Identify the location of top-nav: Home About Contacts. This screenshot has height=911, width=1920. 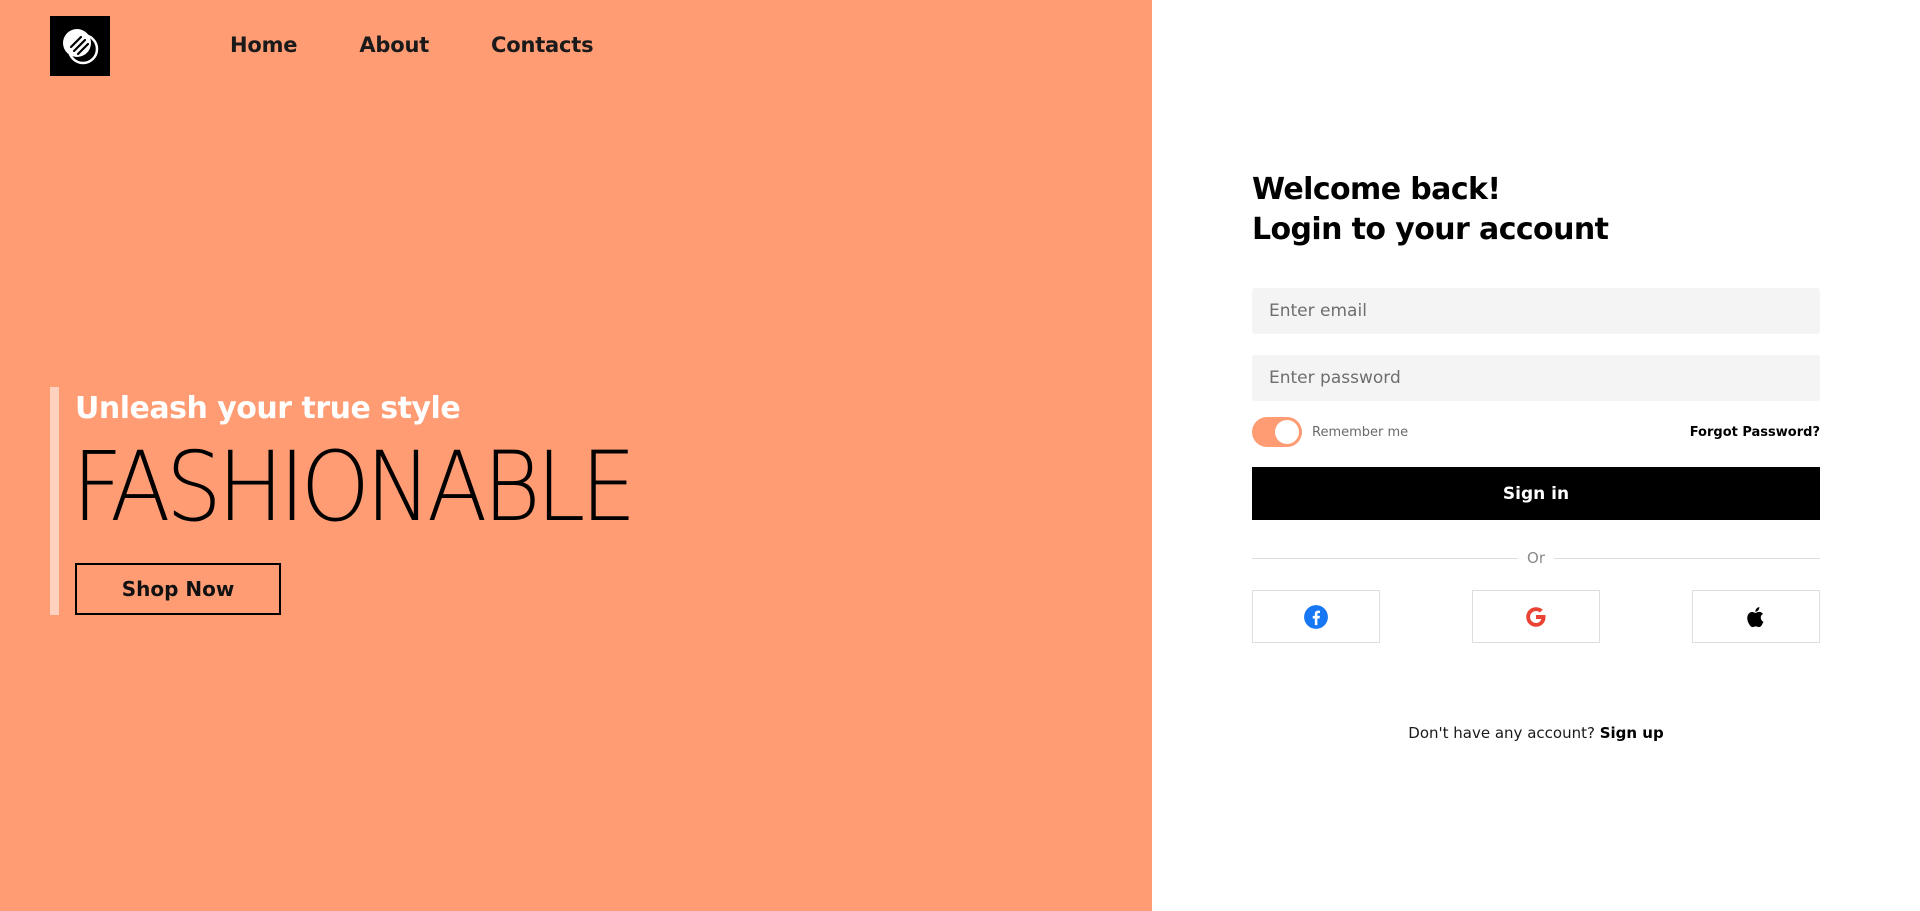
(412, 45).